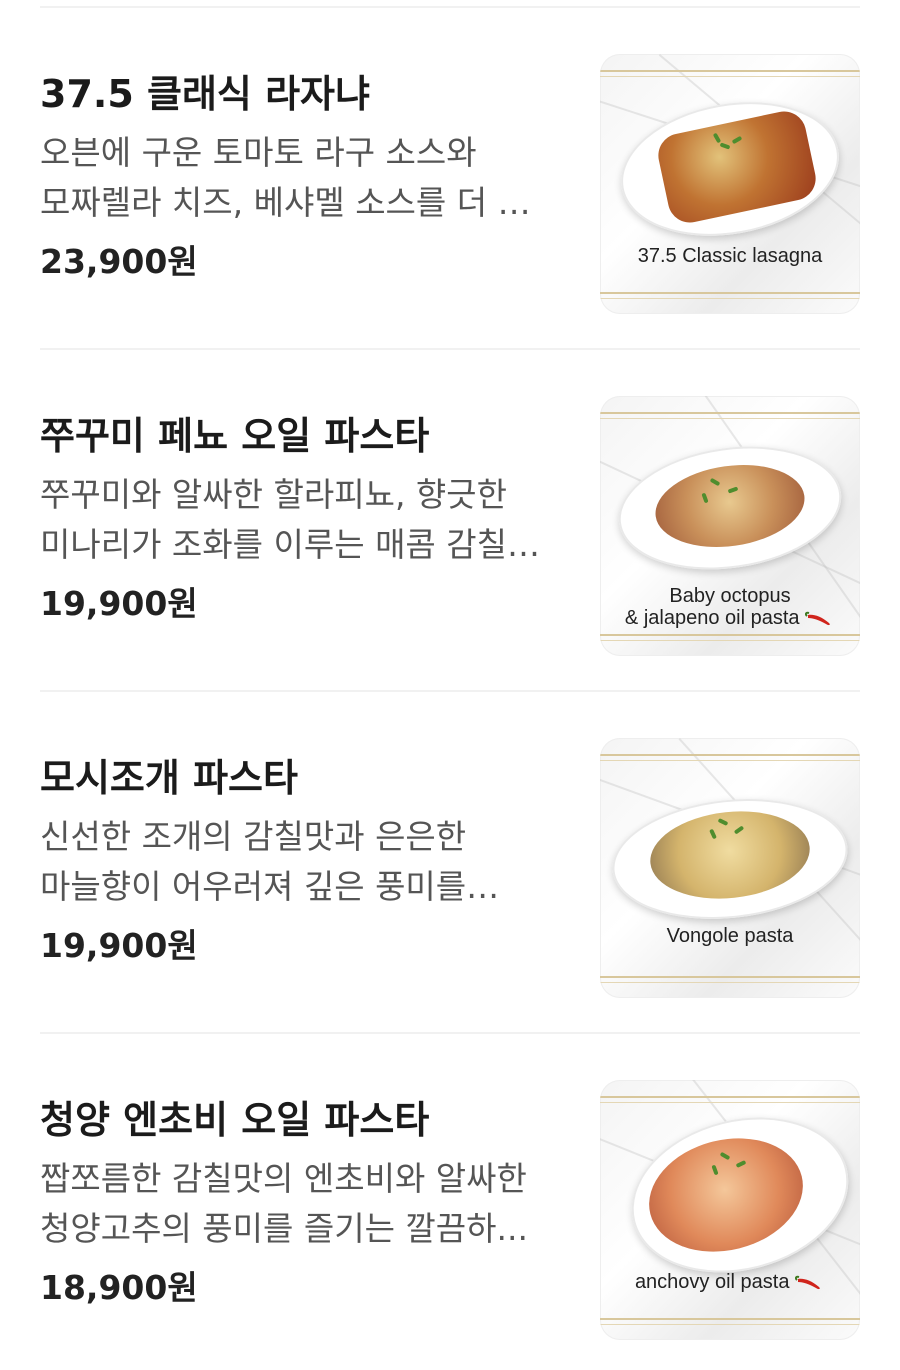 The height and width of the screenshot is (1370, 900). What do you see at coordinates (119, 1287) in the screenshot?
I see `menu-item-price: 18,900원` at bounding box center [119, 1287].